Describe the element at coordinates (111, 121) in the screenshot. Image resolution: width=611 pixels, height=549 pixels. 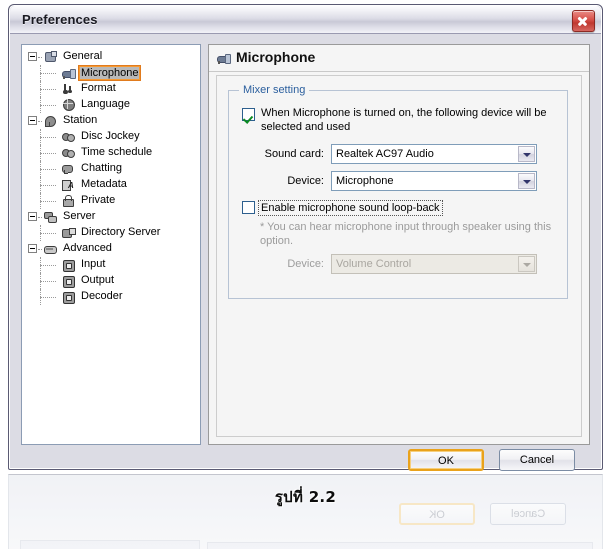
I see `tree-item-station: Station` at that location.